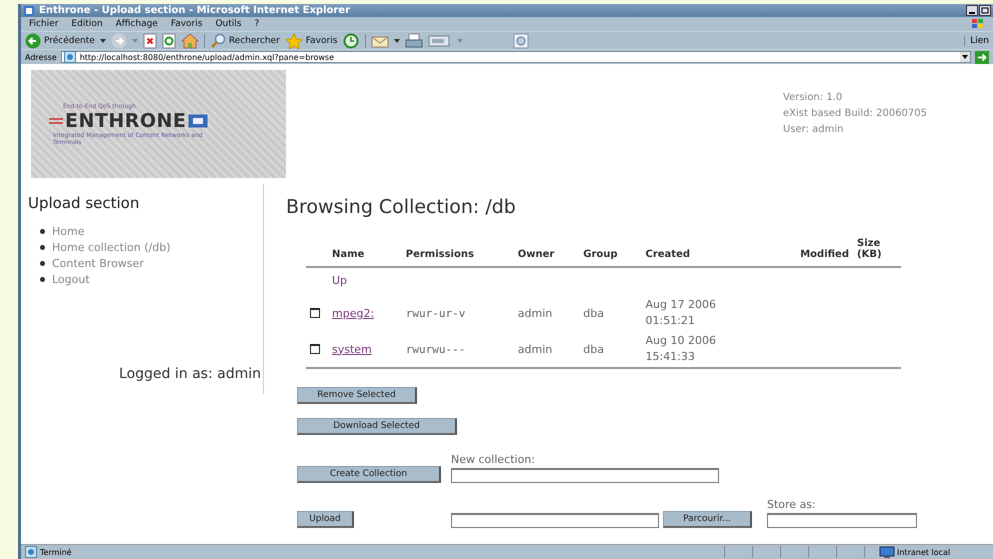 This screenshot has width=993, height=559. Describe the element at coordinates (198, 121) in the screenshot. I see `screen-icon` at that location.